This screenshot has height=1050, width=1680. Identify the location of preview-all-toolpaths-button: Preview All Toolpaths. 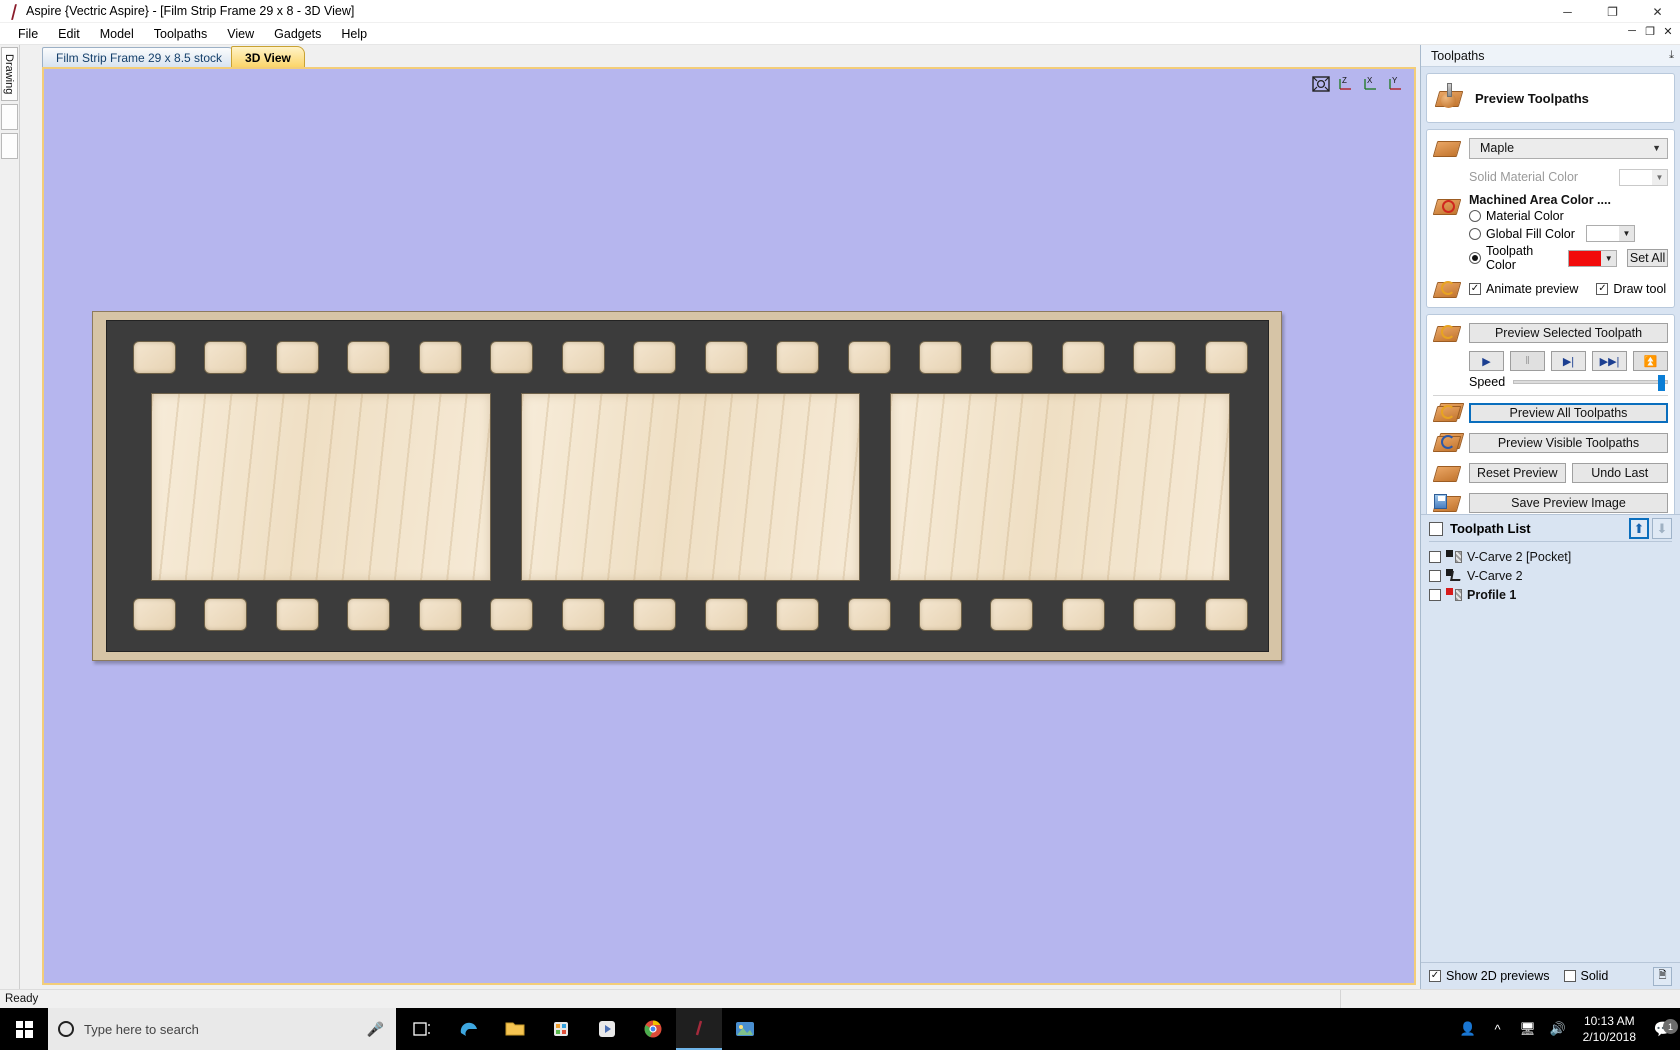
(1568, 413).